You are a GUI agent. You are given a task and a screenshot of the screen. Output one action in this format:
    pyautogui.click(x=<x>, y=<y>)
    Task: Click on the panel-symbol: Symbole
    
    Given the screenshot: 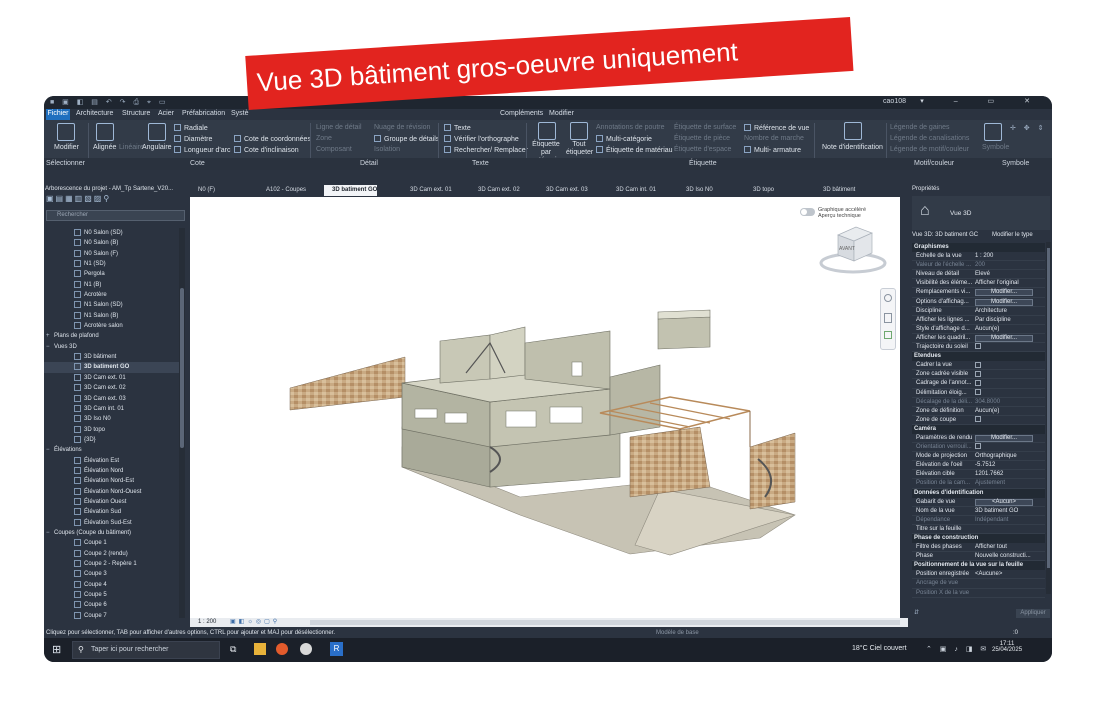 What is the action you would take?
    pyautogui.click(x=1015, y=163)
    